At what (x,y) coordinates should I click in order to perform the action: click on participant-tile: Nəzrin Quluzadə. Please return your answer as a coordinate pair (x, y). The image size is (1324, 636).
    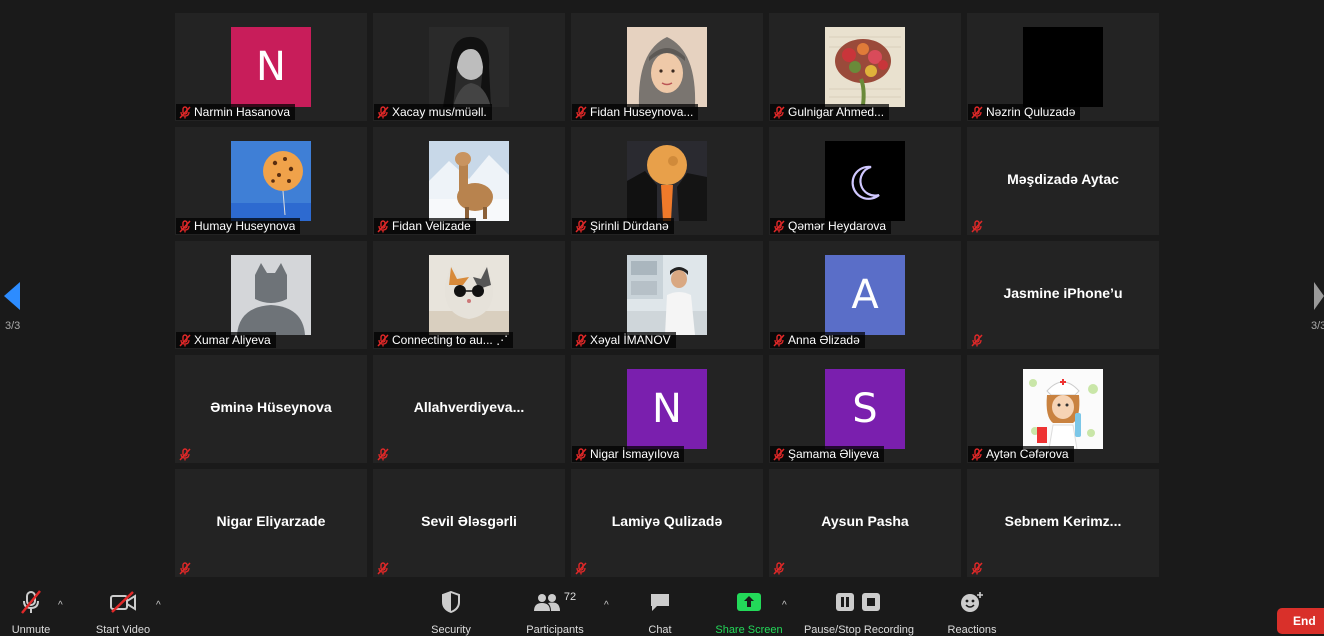
    Looking at the image, I should click on (1063, 67).